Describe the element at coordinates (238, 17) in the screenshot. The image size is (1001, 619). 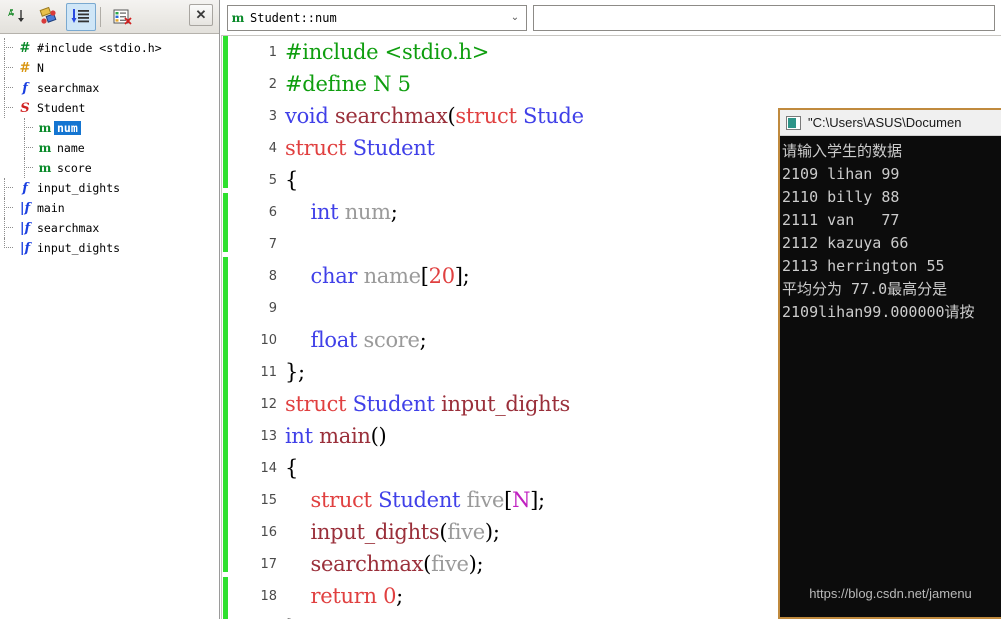
I see `member-icon: m` at that location.